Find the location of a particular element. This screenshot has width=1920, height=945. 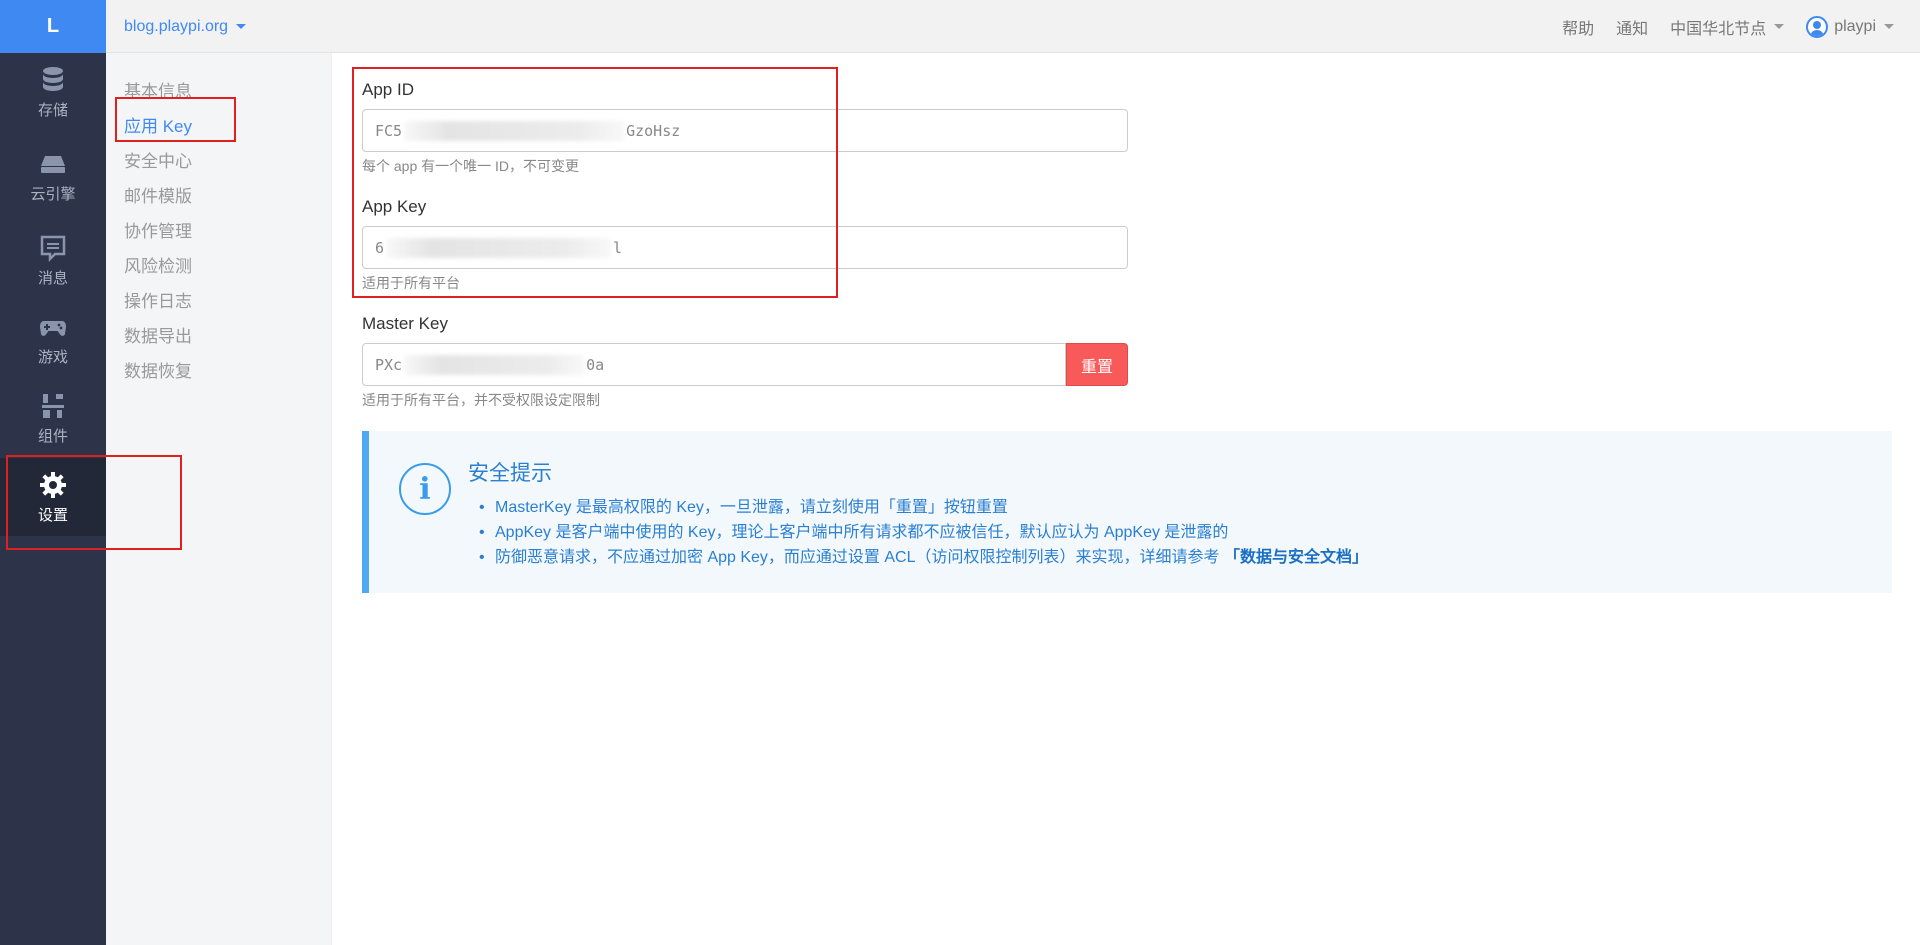

app-id-help: 每个 app 有一个唯一 ID，不可变更 is located at coordinates (471, 166).